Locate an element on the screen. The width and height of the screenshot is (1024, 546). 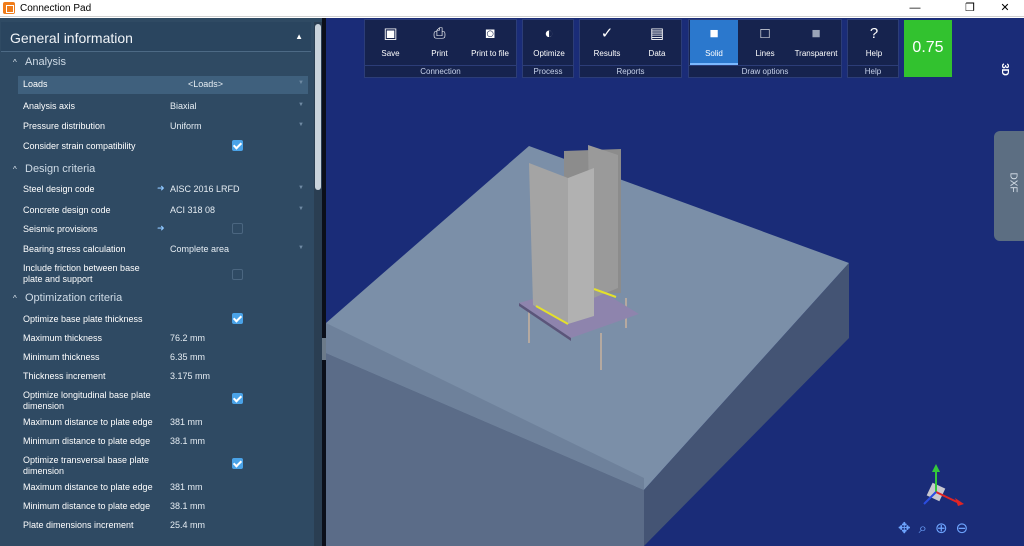
row-min-thickness: Minimum thickness 6.35 mm is located at coordinates (163, 358).